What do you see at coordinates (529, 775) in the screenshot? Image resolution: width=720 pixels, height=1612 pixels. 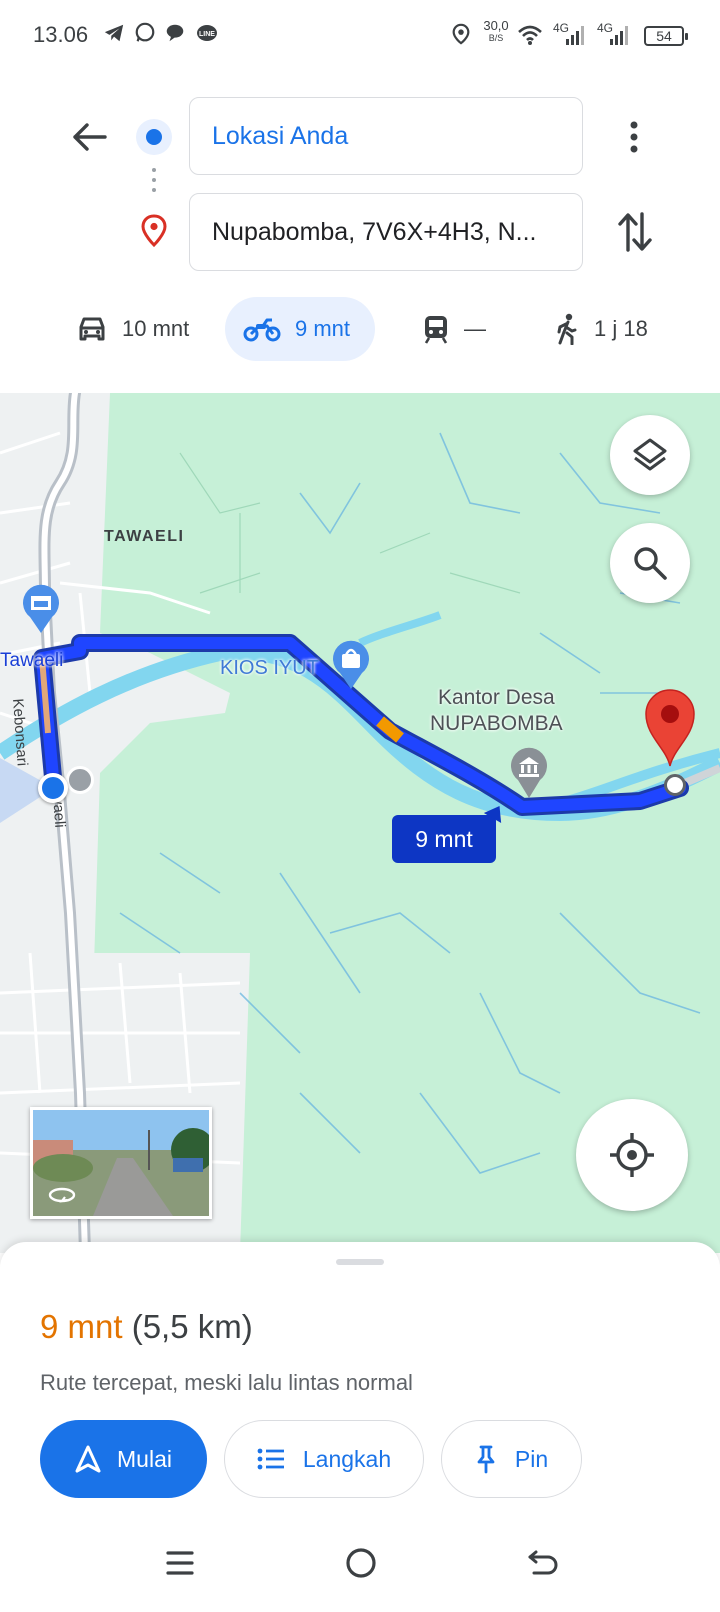 I see `government-marker-icon` at bounding box center [529, 775].